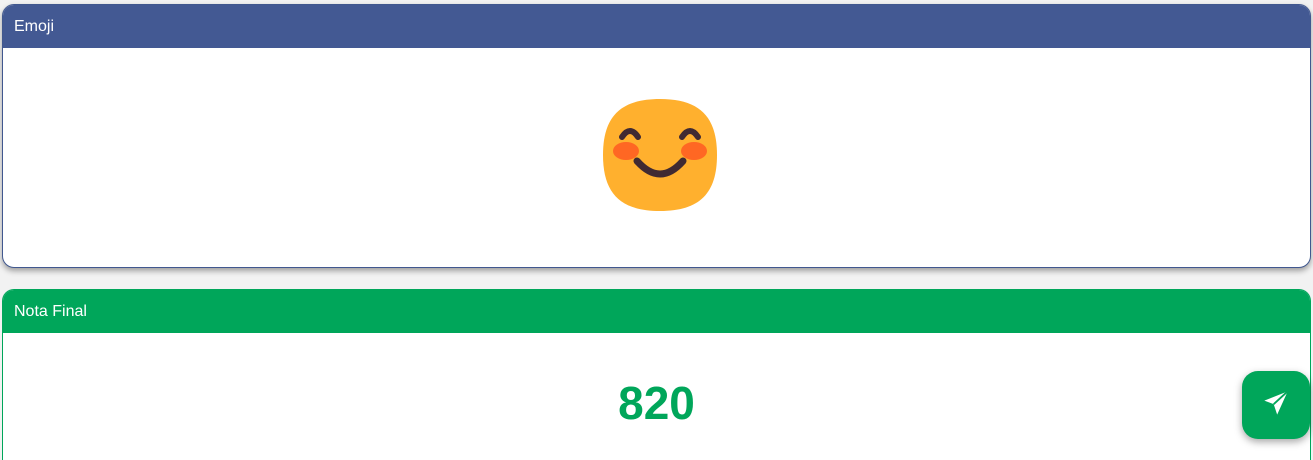 The width and height of the screenshot is (1313, 460). Describe the element at coordinates (656, 26) in the screenshot. I see `emoji-card-header: Emoji` at that location.